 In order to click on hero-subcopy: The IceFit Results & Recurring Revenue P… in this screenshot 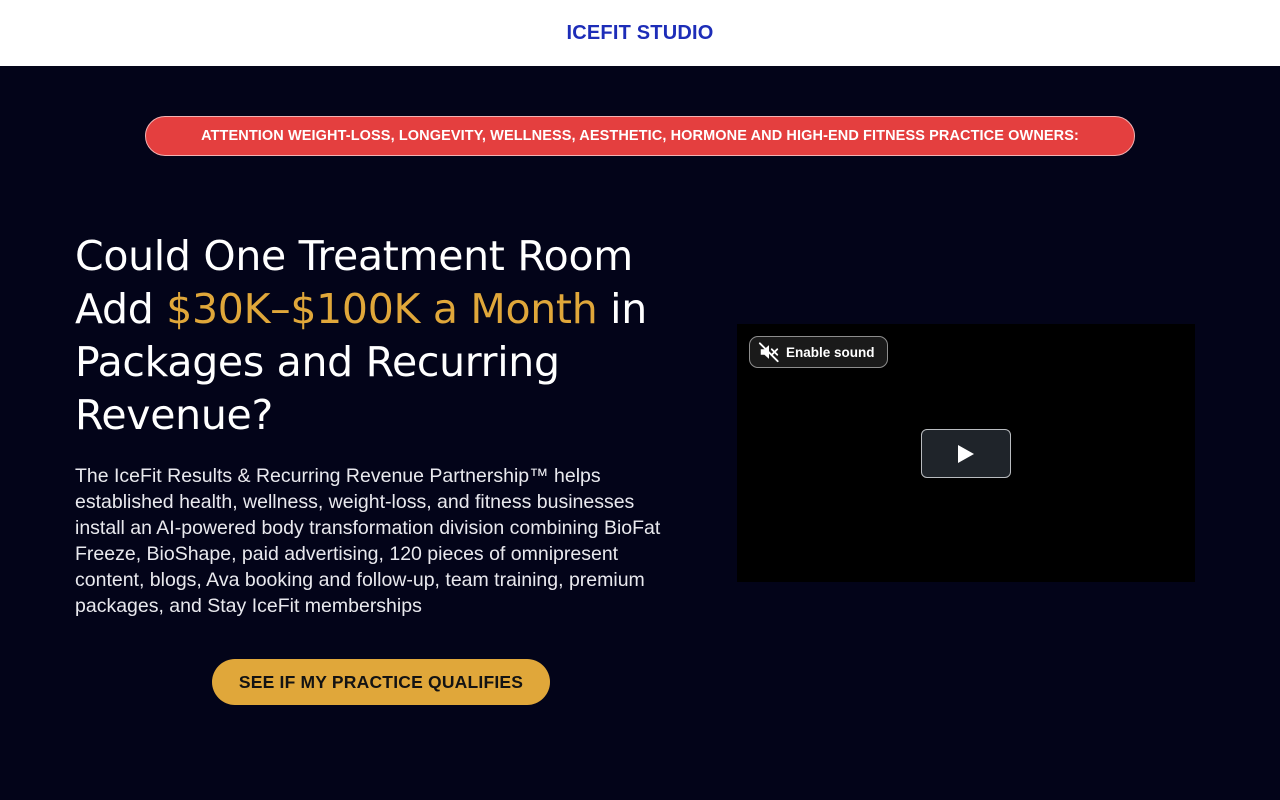, I will do `click(368, 541)`.